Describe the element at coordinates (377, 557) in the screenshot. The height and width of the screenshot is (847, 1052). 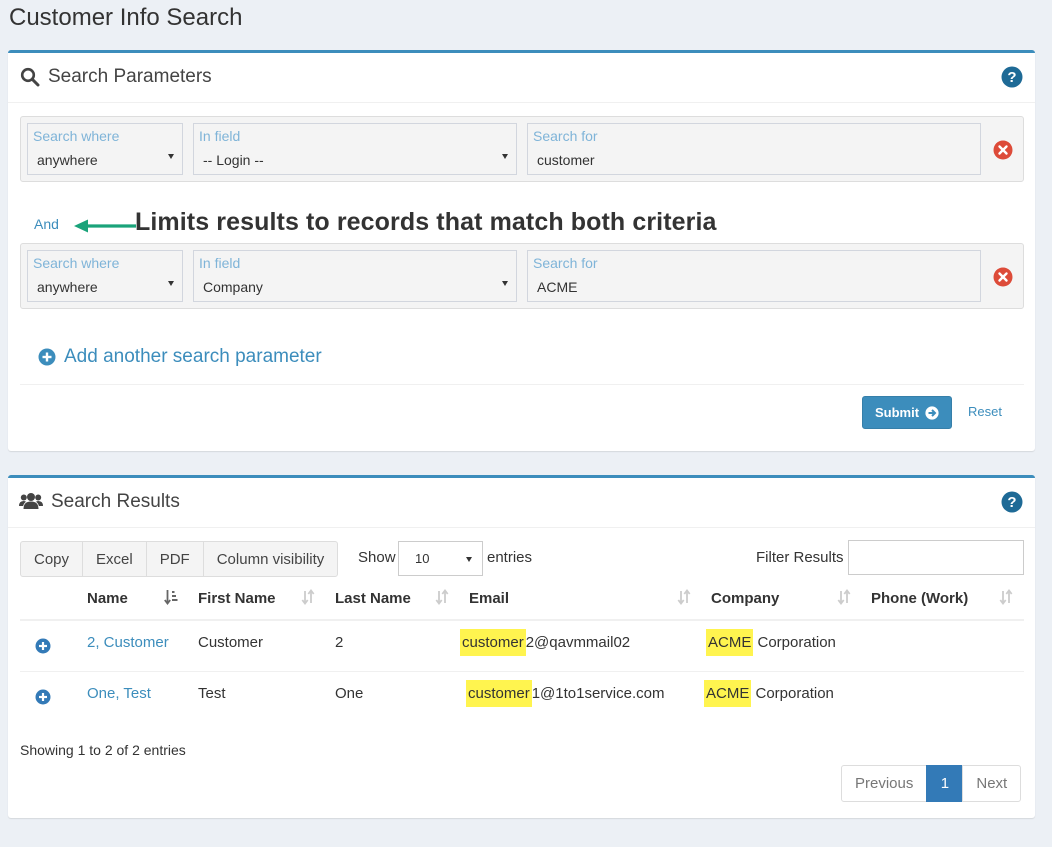
I see `show-label: Show` at that location.